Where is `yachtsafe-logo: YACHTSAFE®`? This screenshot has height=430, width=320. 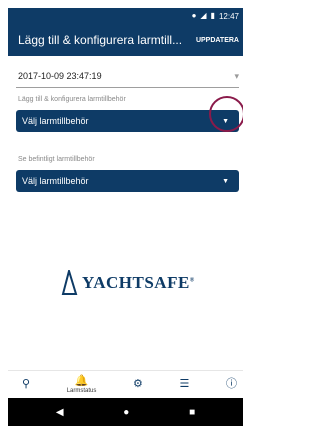 yachtsafe-logo: YACHTSAFE® is located at coordinates (127, 283).